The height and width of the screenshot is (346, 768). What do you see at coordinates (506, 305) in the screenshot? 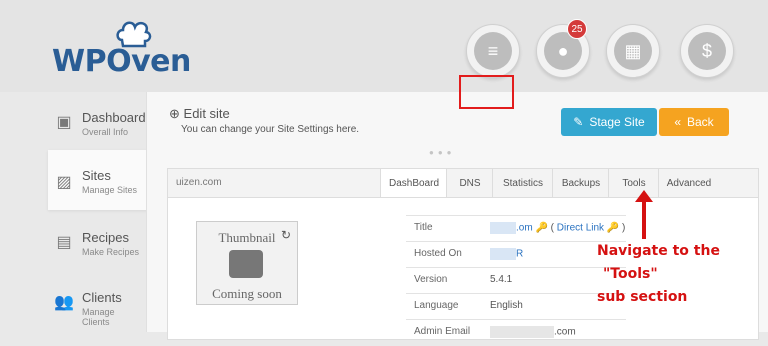
I see `info-value: English` at bounding box center [506, 305].